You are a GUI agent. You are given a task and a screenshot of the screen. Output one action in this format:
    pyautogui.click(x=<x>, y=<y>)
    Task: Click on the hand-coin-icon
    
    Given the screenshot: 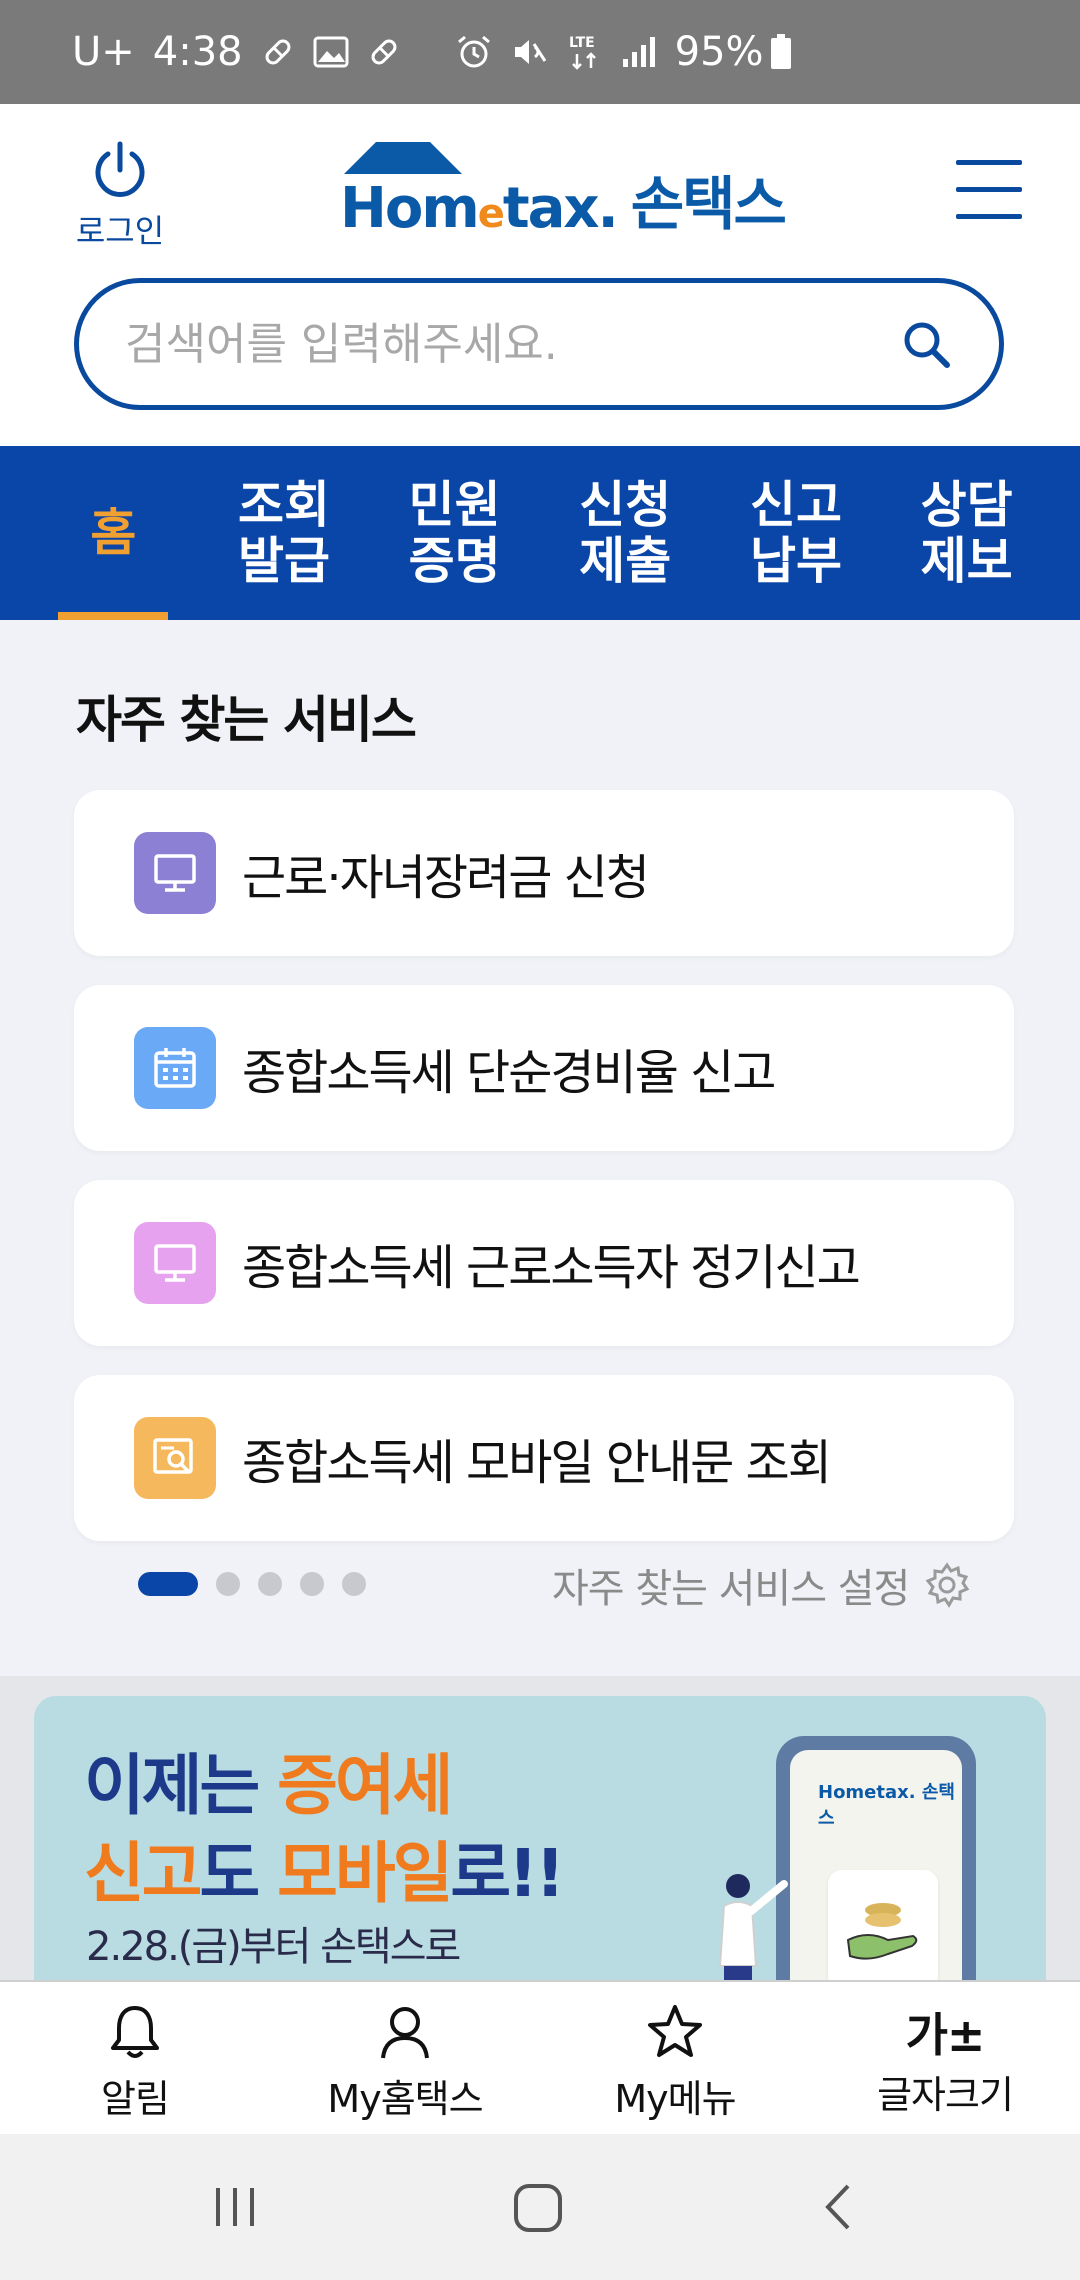 What is the action you would take?
    pyautogui.click(x=883, y=1930)
    